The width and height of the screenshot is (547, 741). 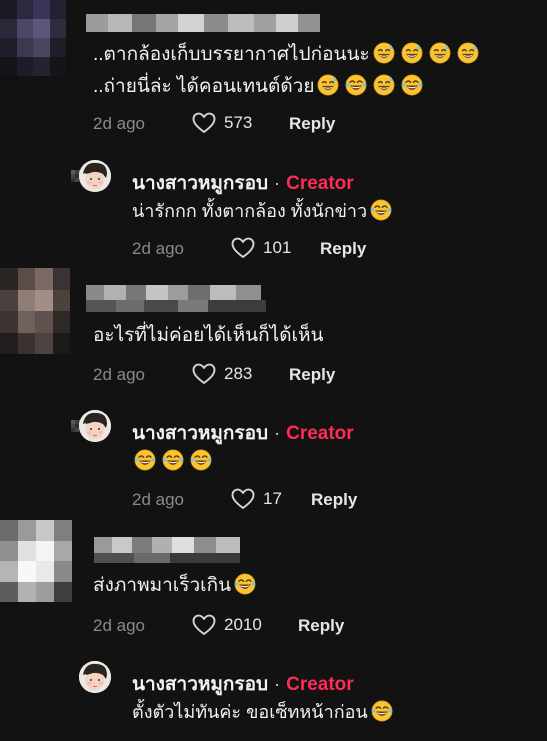 What do you see at coordinates (222, 374) in the screenshot?
I see `like-button: 283` at bounding box center [222, 374].